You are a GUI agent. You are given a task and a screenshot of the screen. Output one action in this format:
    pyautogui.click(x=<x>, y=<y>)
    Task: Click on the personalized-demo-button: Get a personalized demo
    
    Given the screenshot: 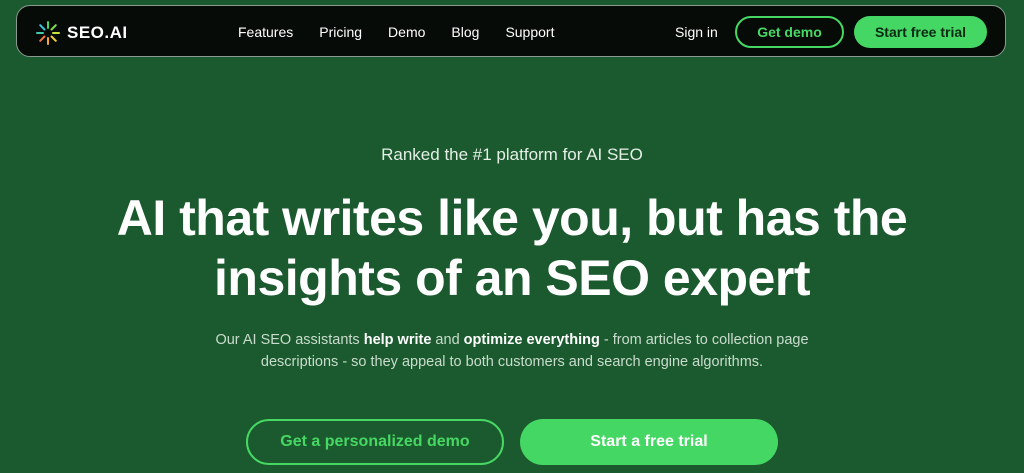 What is the action you would take?
    pyautogui.click(x=375, y=442)
    